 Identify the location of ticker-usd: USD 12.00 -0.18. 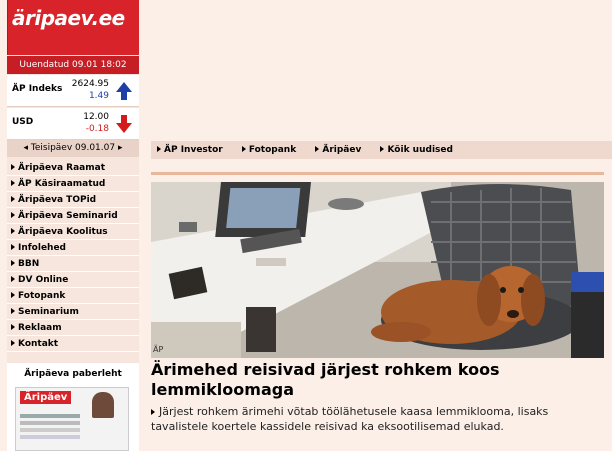
(73, 124).